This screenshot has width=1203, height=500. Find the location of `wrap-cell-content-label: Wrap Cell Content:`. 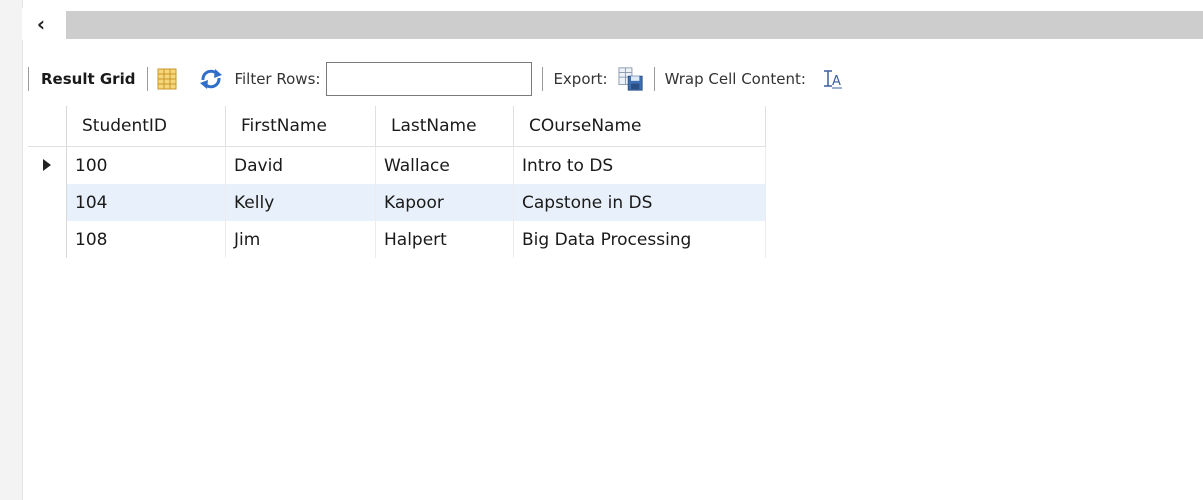

wrap-cell-content-label: Wrap Cell Content: is located at coordinates (735, 79).